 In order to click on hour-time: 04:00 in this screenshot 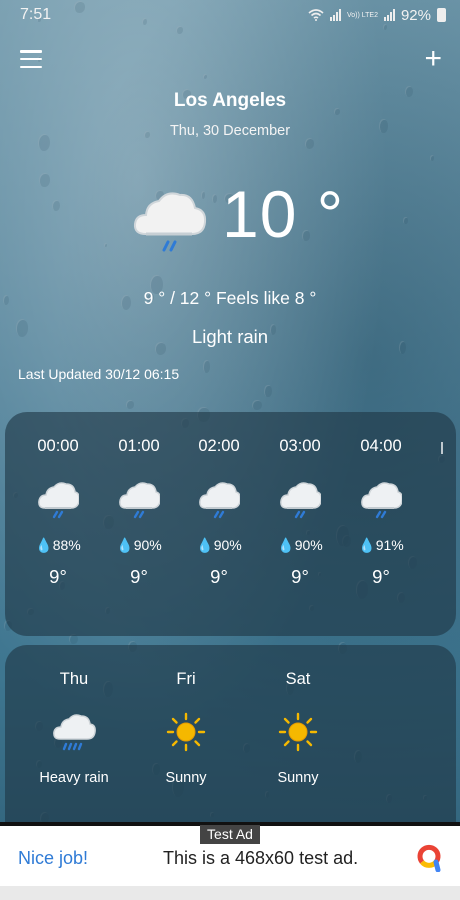, I will do `click(381, 446)`.